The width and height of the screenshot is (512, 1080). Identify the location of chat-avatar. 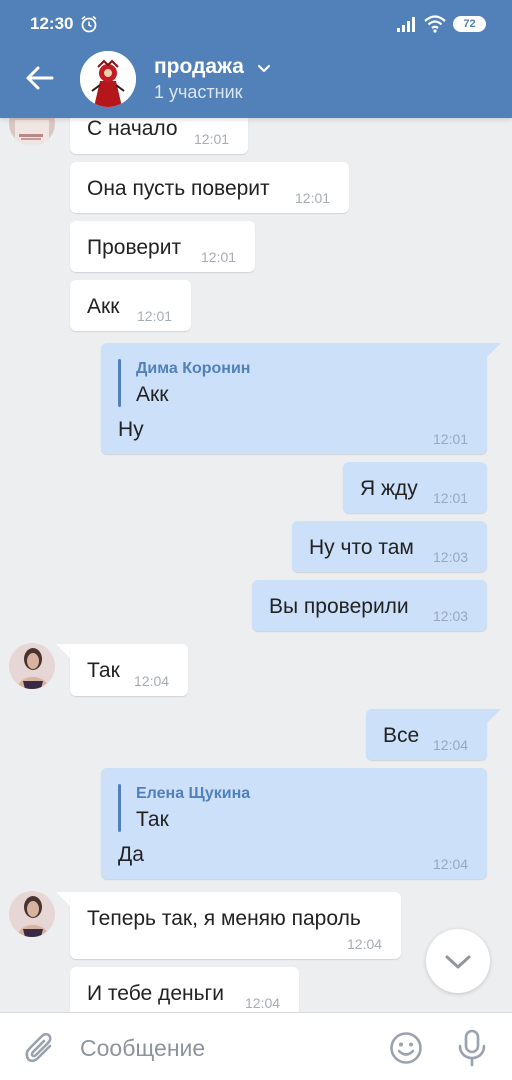
(108, 79).